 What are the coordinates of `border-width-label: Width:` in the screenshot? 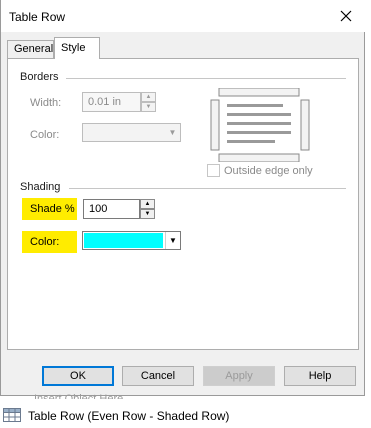 It's located at (46, 103).